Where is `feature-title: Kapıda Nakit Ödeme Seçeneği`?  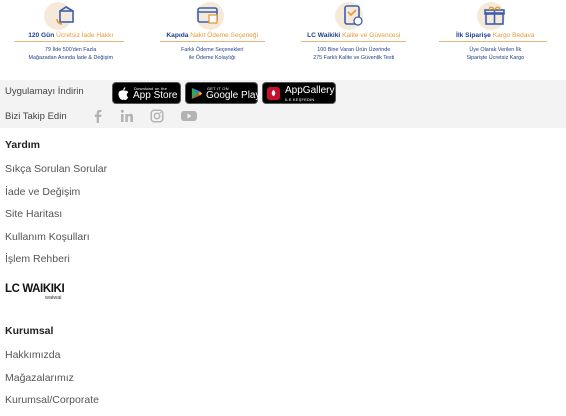
feature-title: Kapıda Nakit Ödeme Seçeneği is located at coordinates (212, 35).